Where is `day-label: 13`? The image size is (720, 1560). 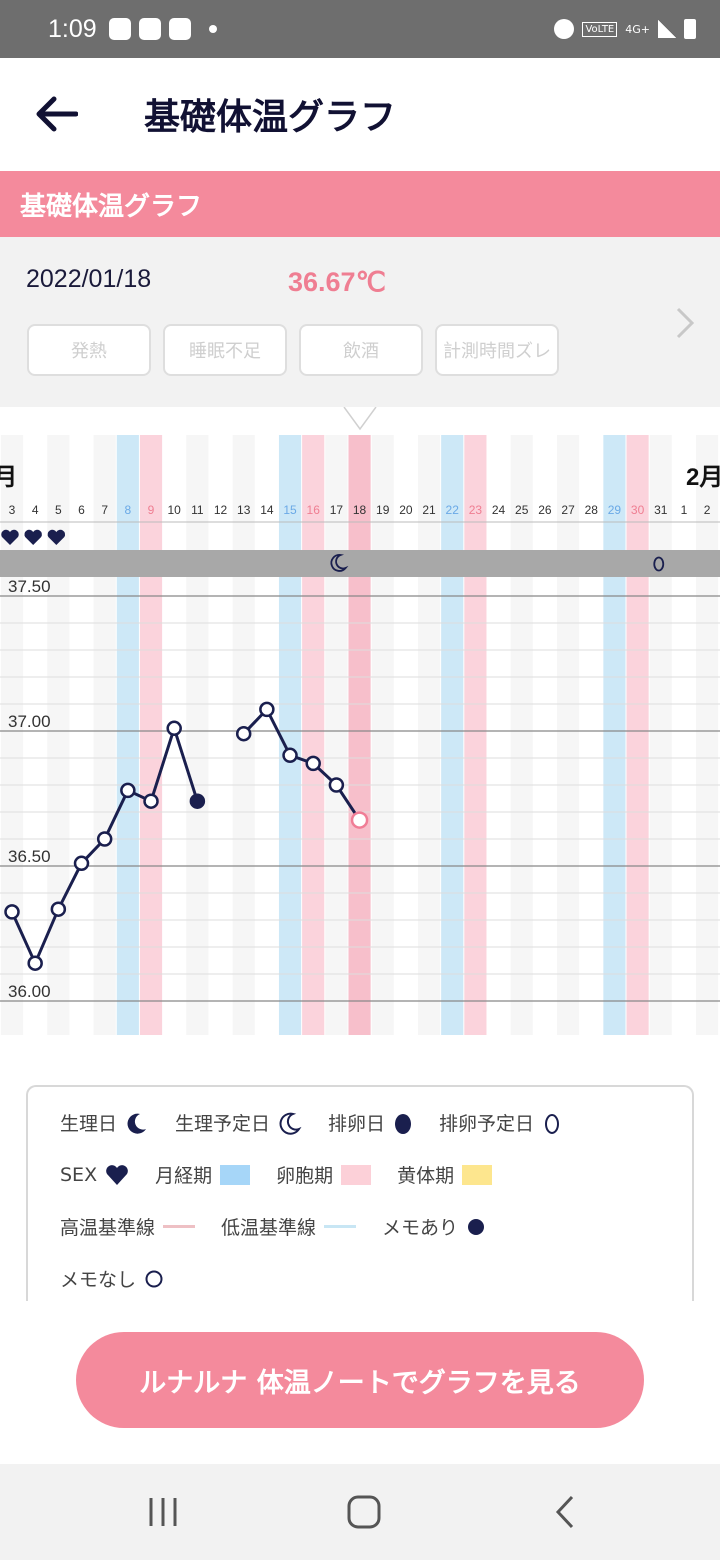 day-label: 13 is located at coordinates (244, 510).